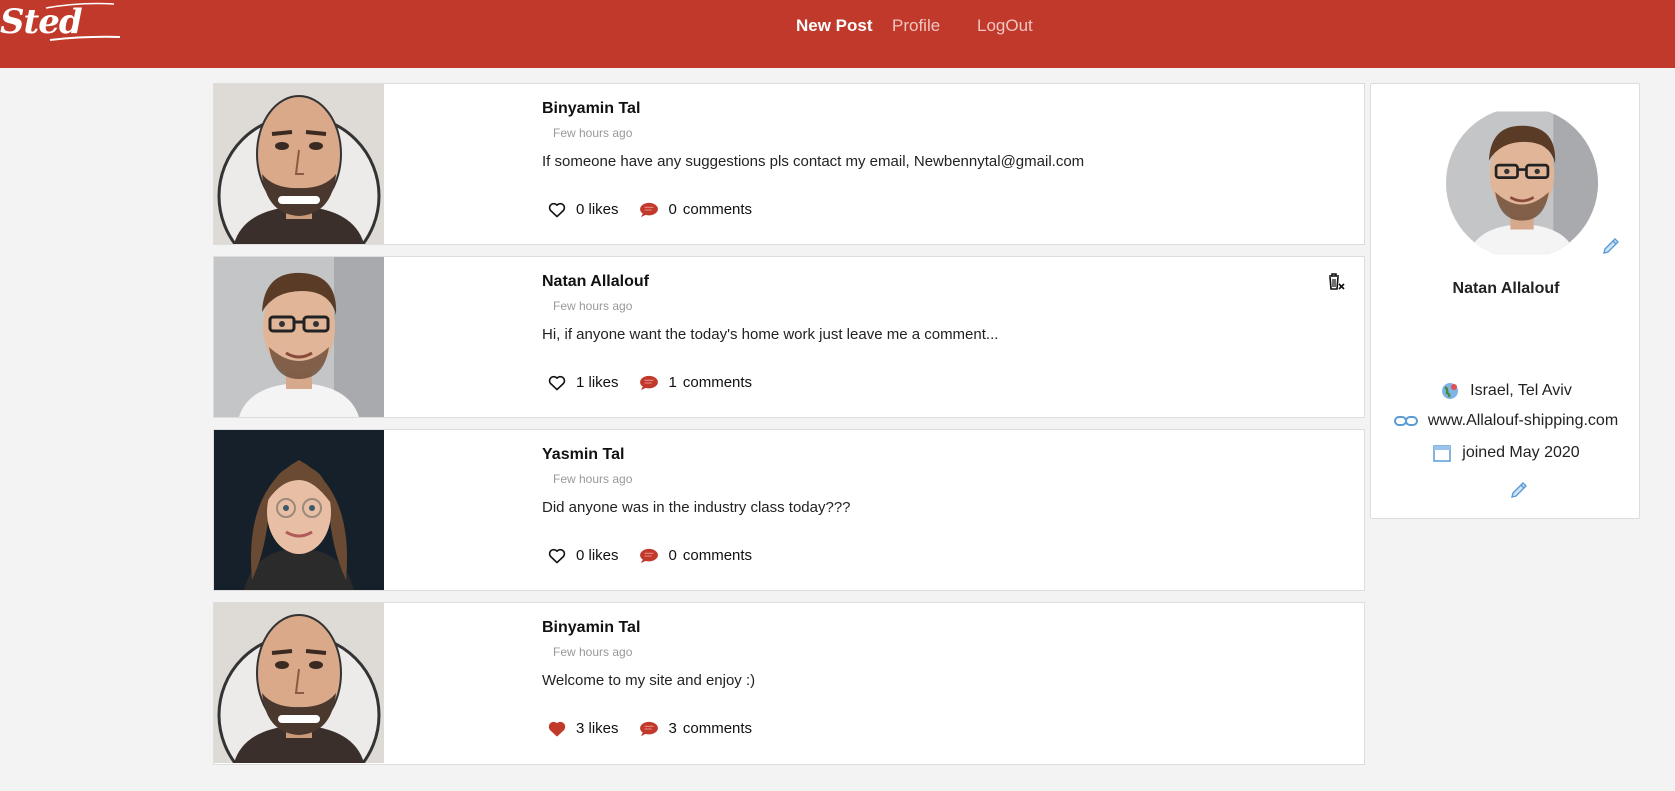 This screenshot has width=1675, height=791. What do you see at coordinates (597, 728) in the screenshot?
I see `likes-count: 3 likes` at bounding box center [597, 728].